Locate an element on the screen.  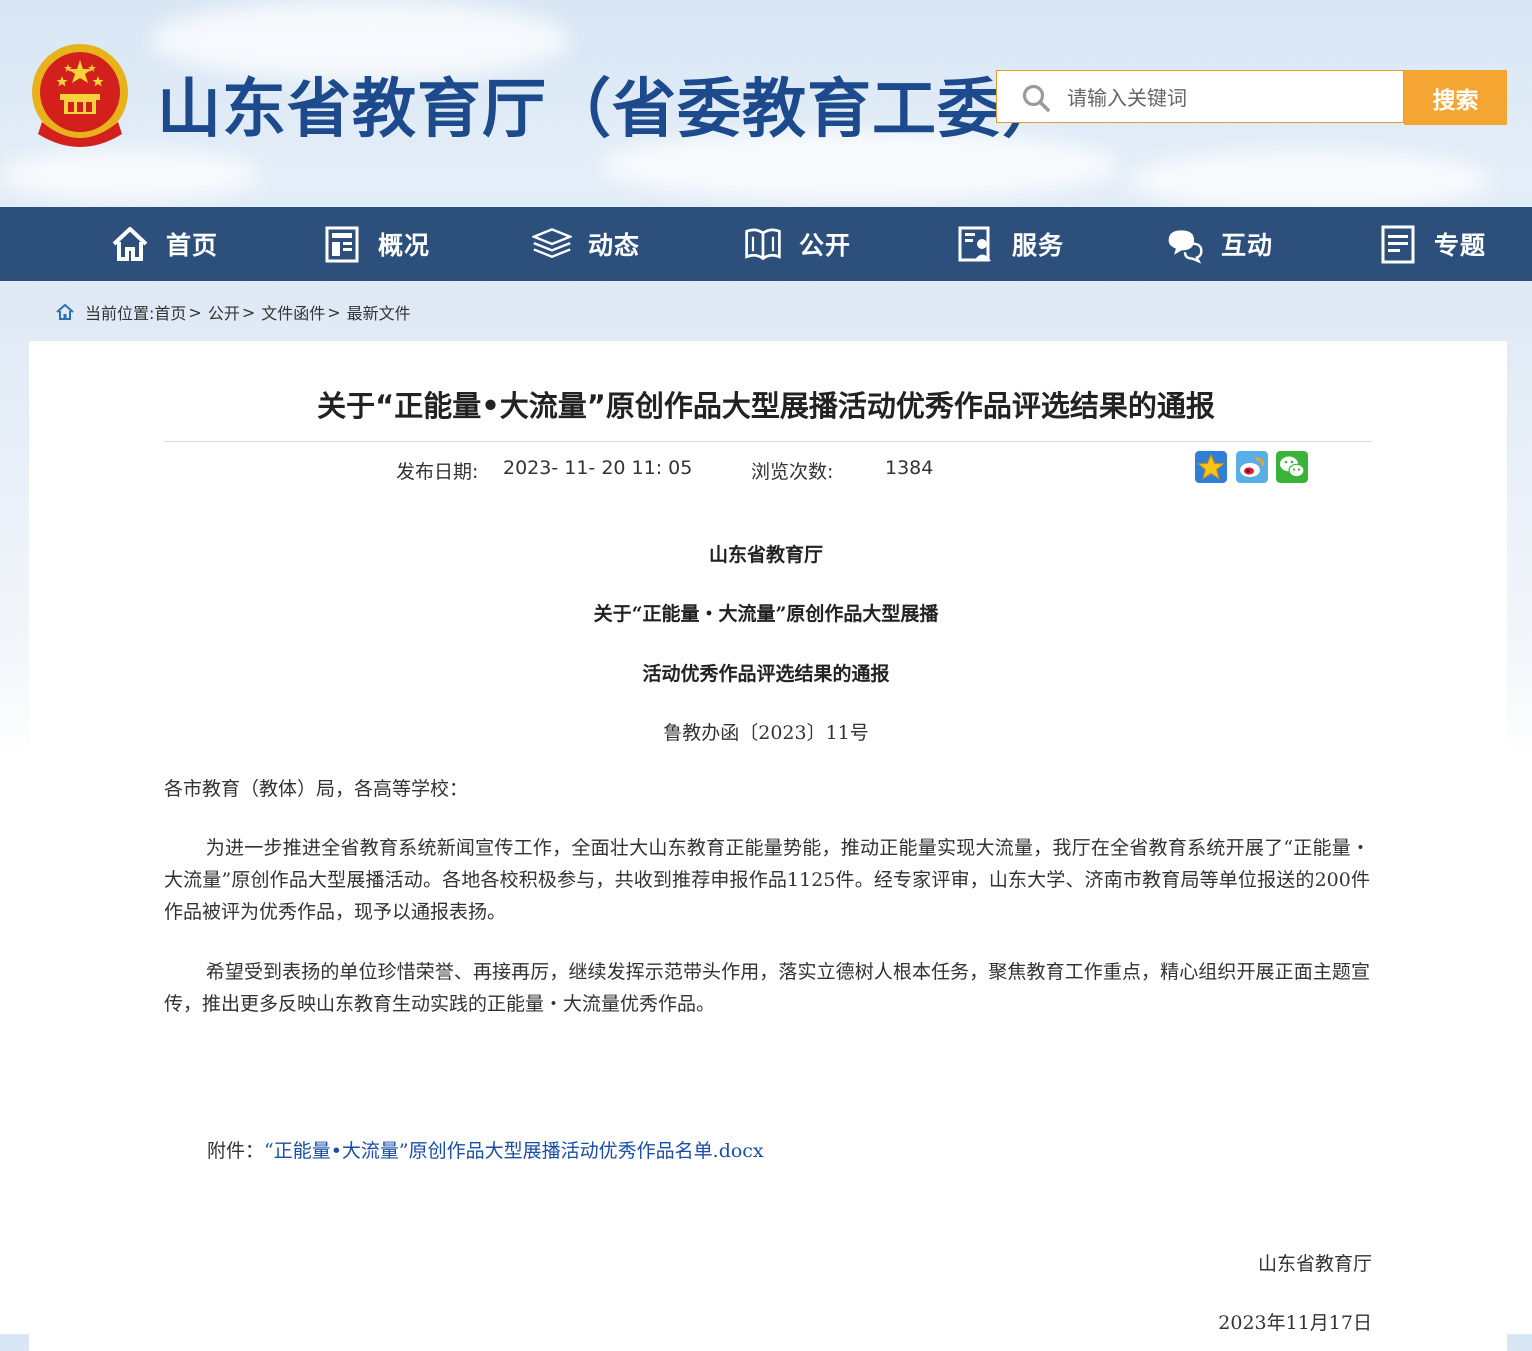
attachment-label: 附件： is located at coordinates (236, 1151).